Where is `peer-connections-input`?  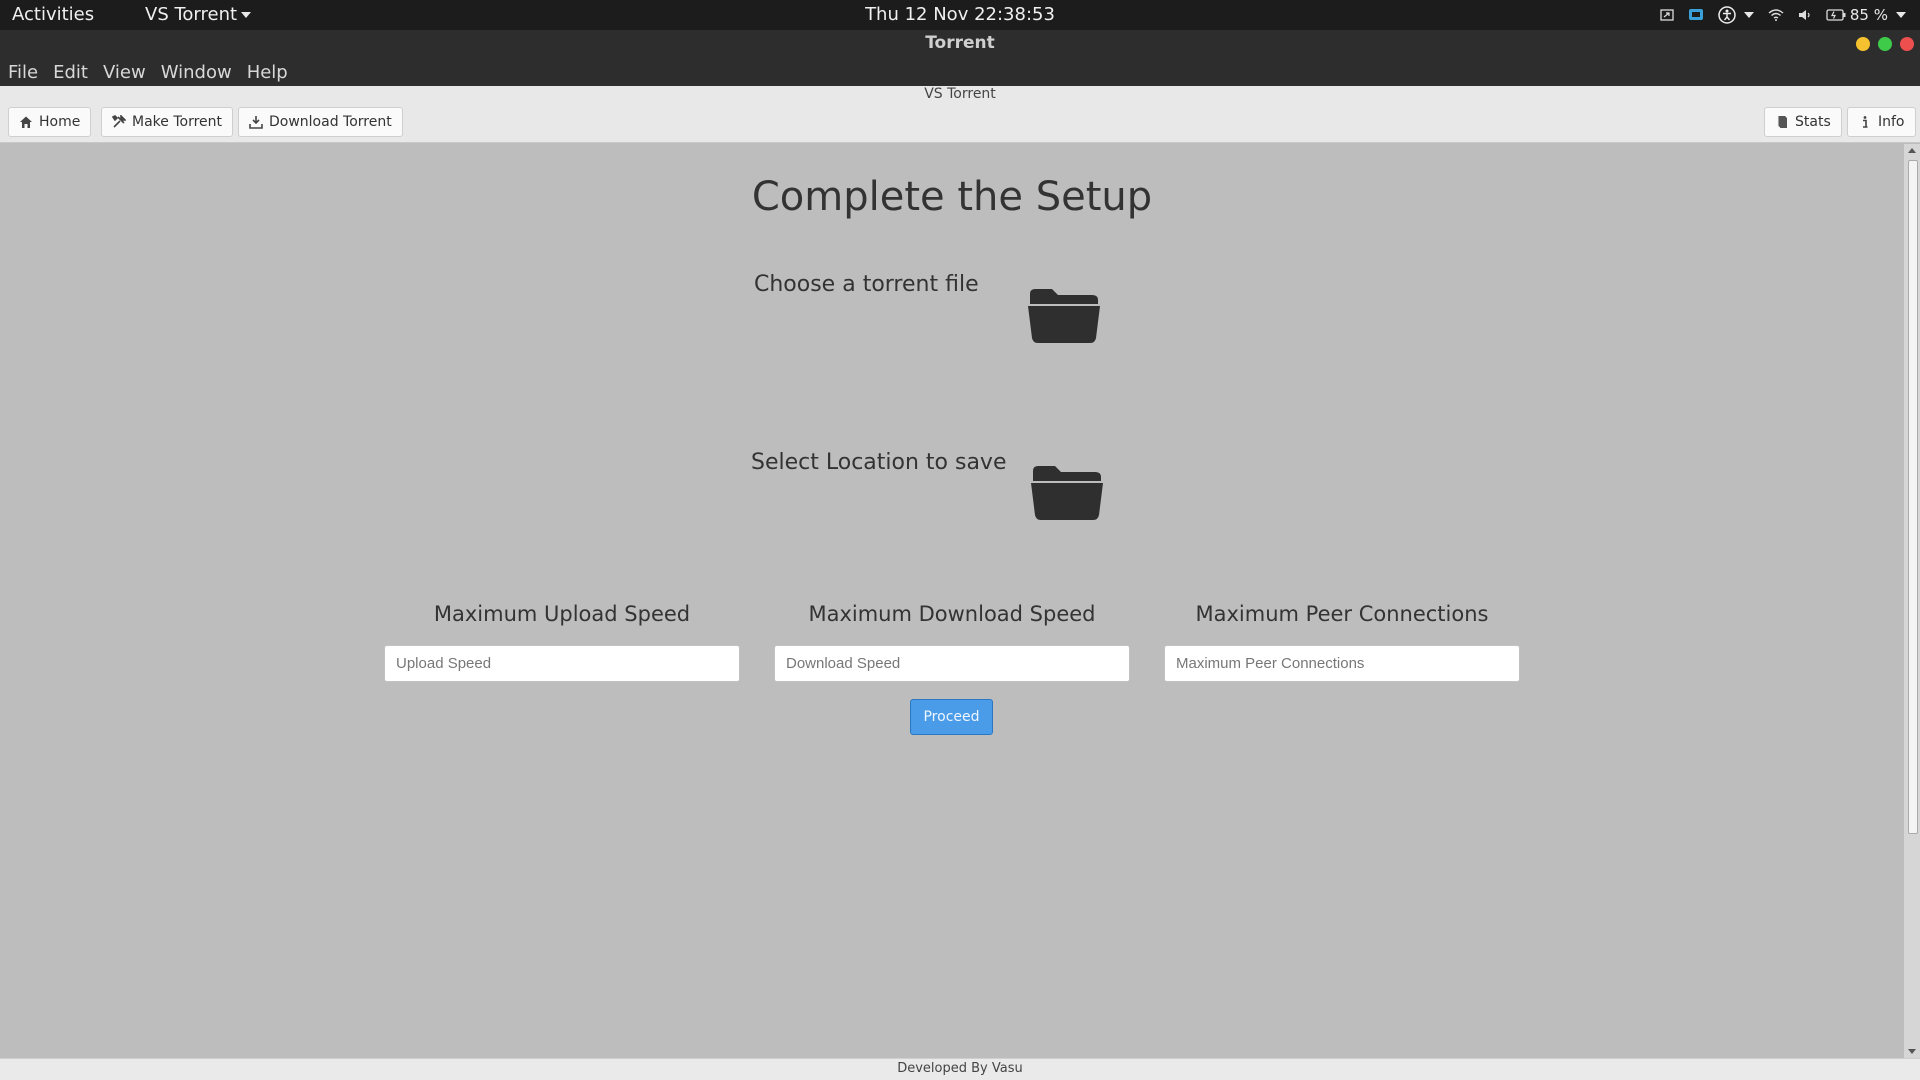 peer-connections-input is located at coordinates (1342, 663).